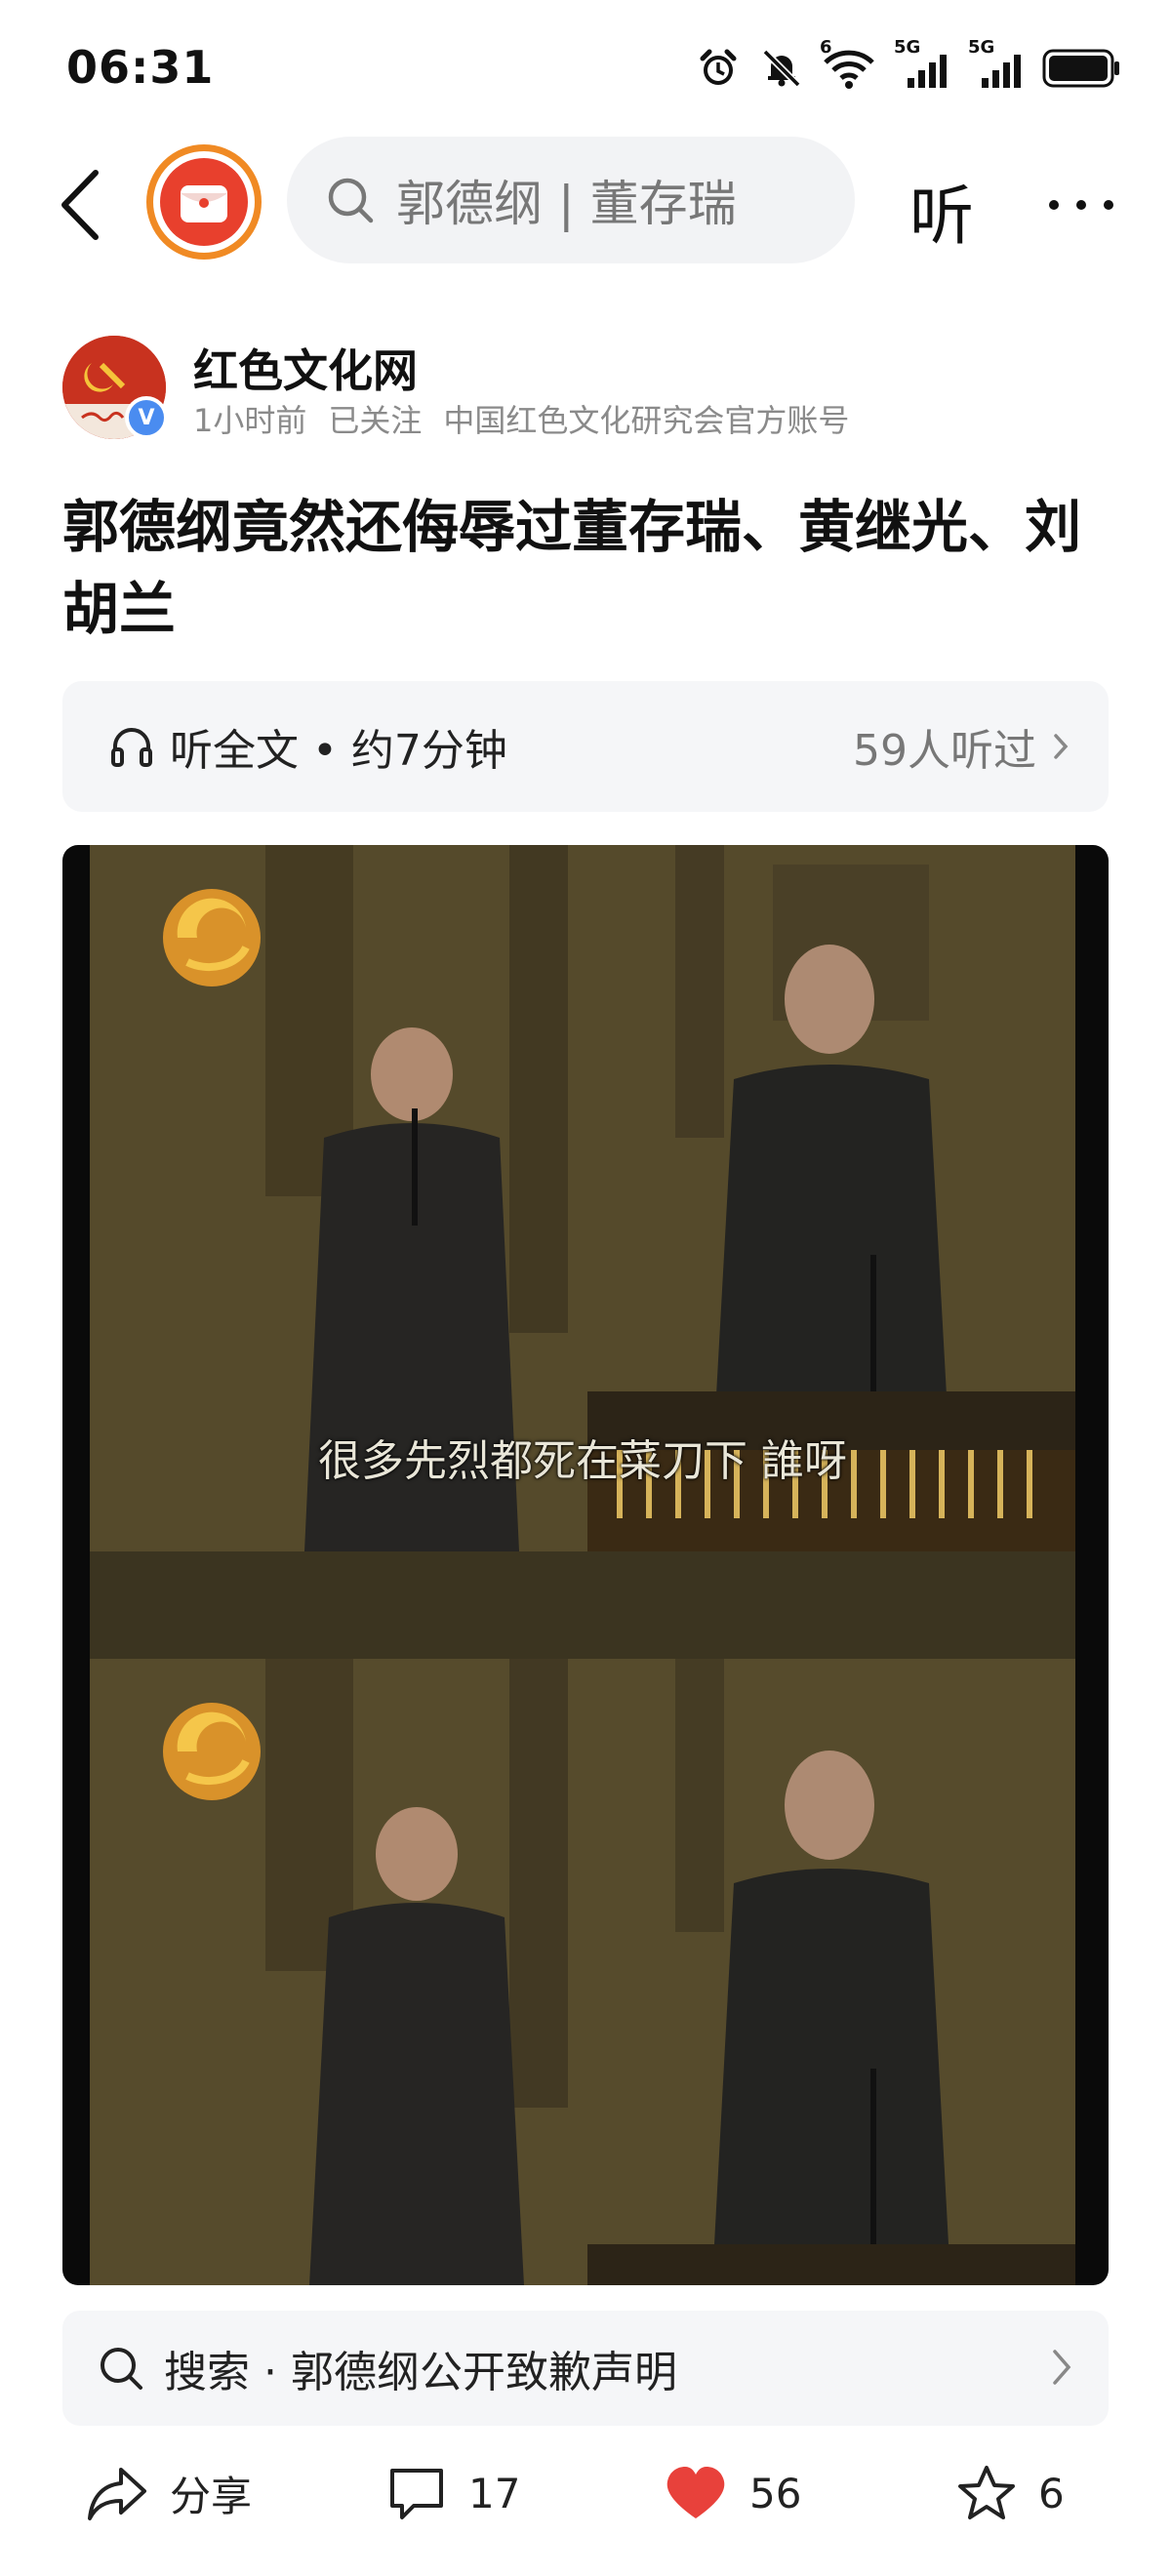 This screenshot has height=2576, width=1171. I want to click on author-meta: 1小时前 已关注 中国红色文化研究会官方账号, so click(521, 418).